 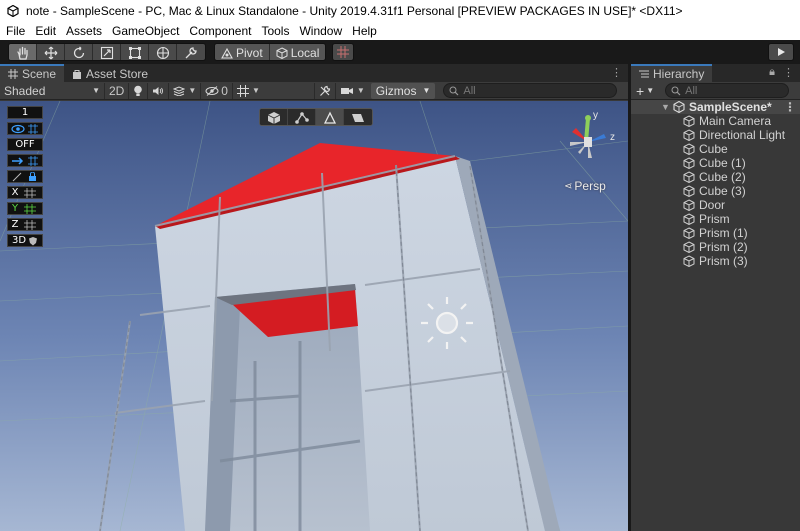 What do you see at coordinates (679, 74) in the screenshot?
I see `tab-hierarchy-label: Hierarchy` at bounding box center [679, 74].